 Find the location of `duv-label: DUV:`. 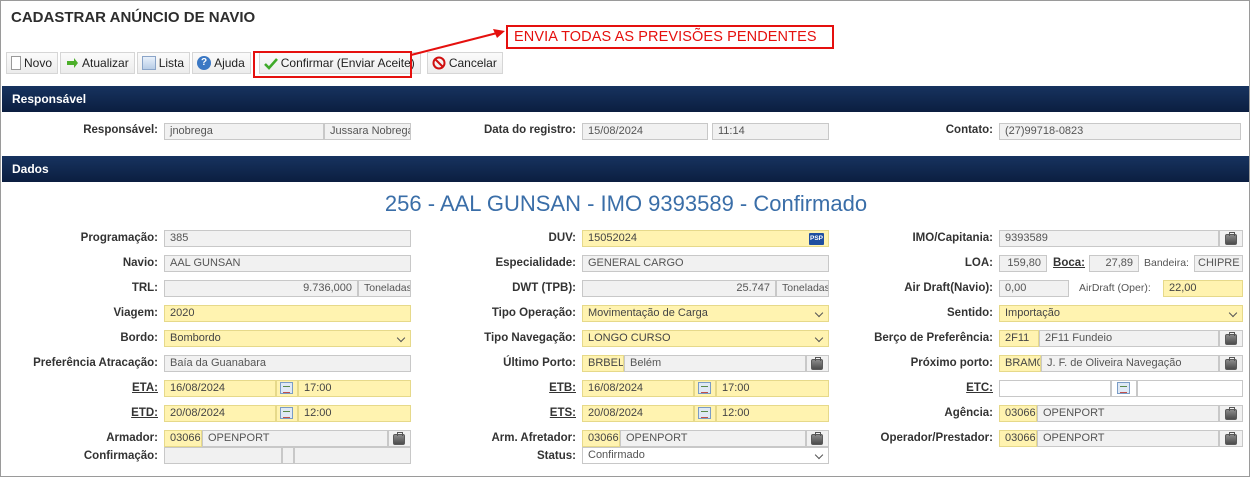

duv-label: DUV: is located at coordinates (562, 238).